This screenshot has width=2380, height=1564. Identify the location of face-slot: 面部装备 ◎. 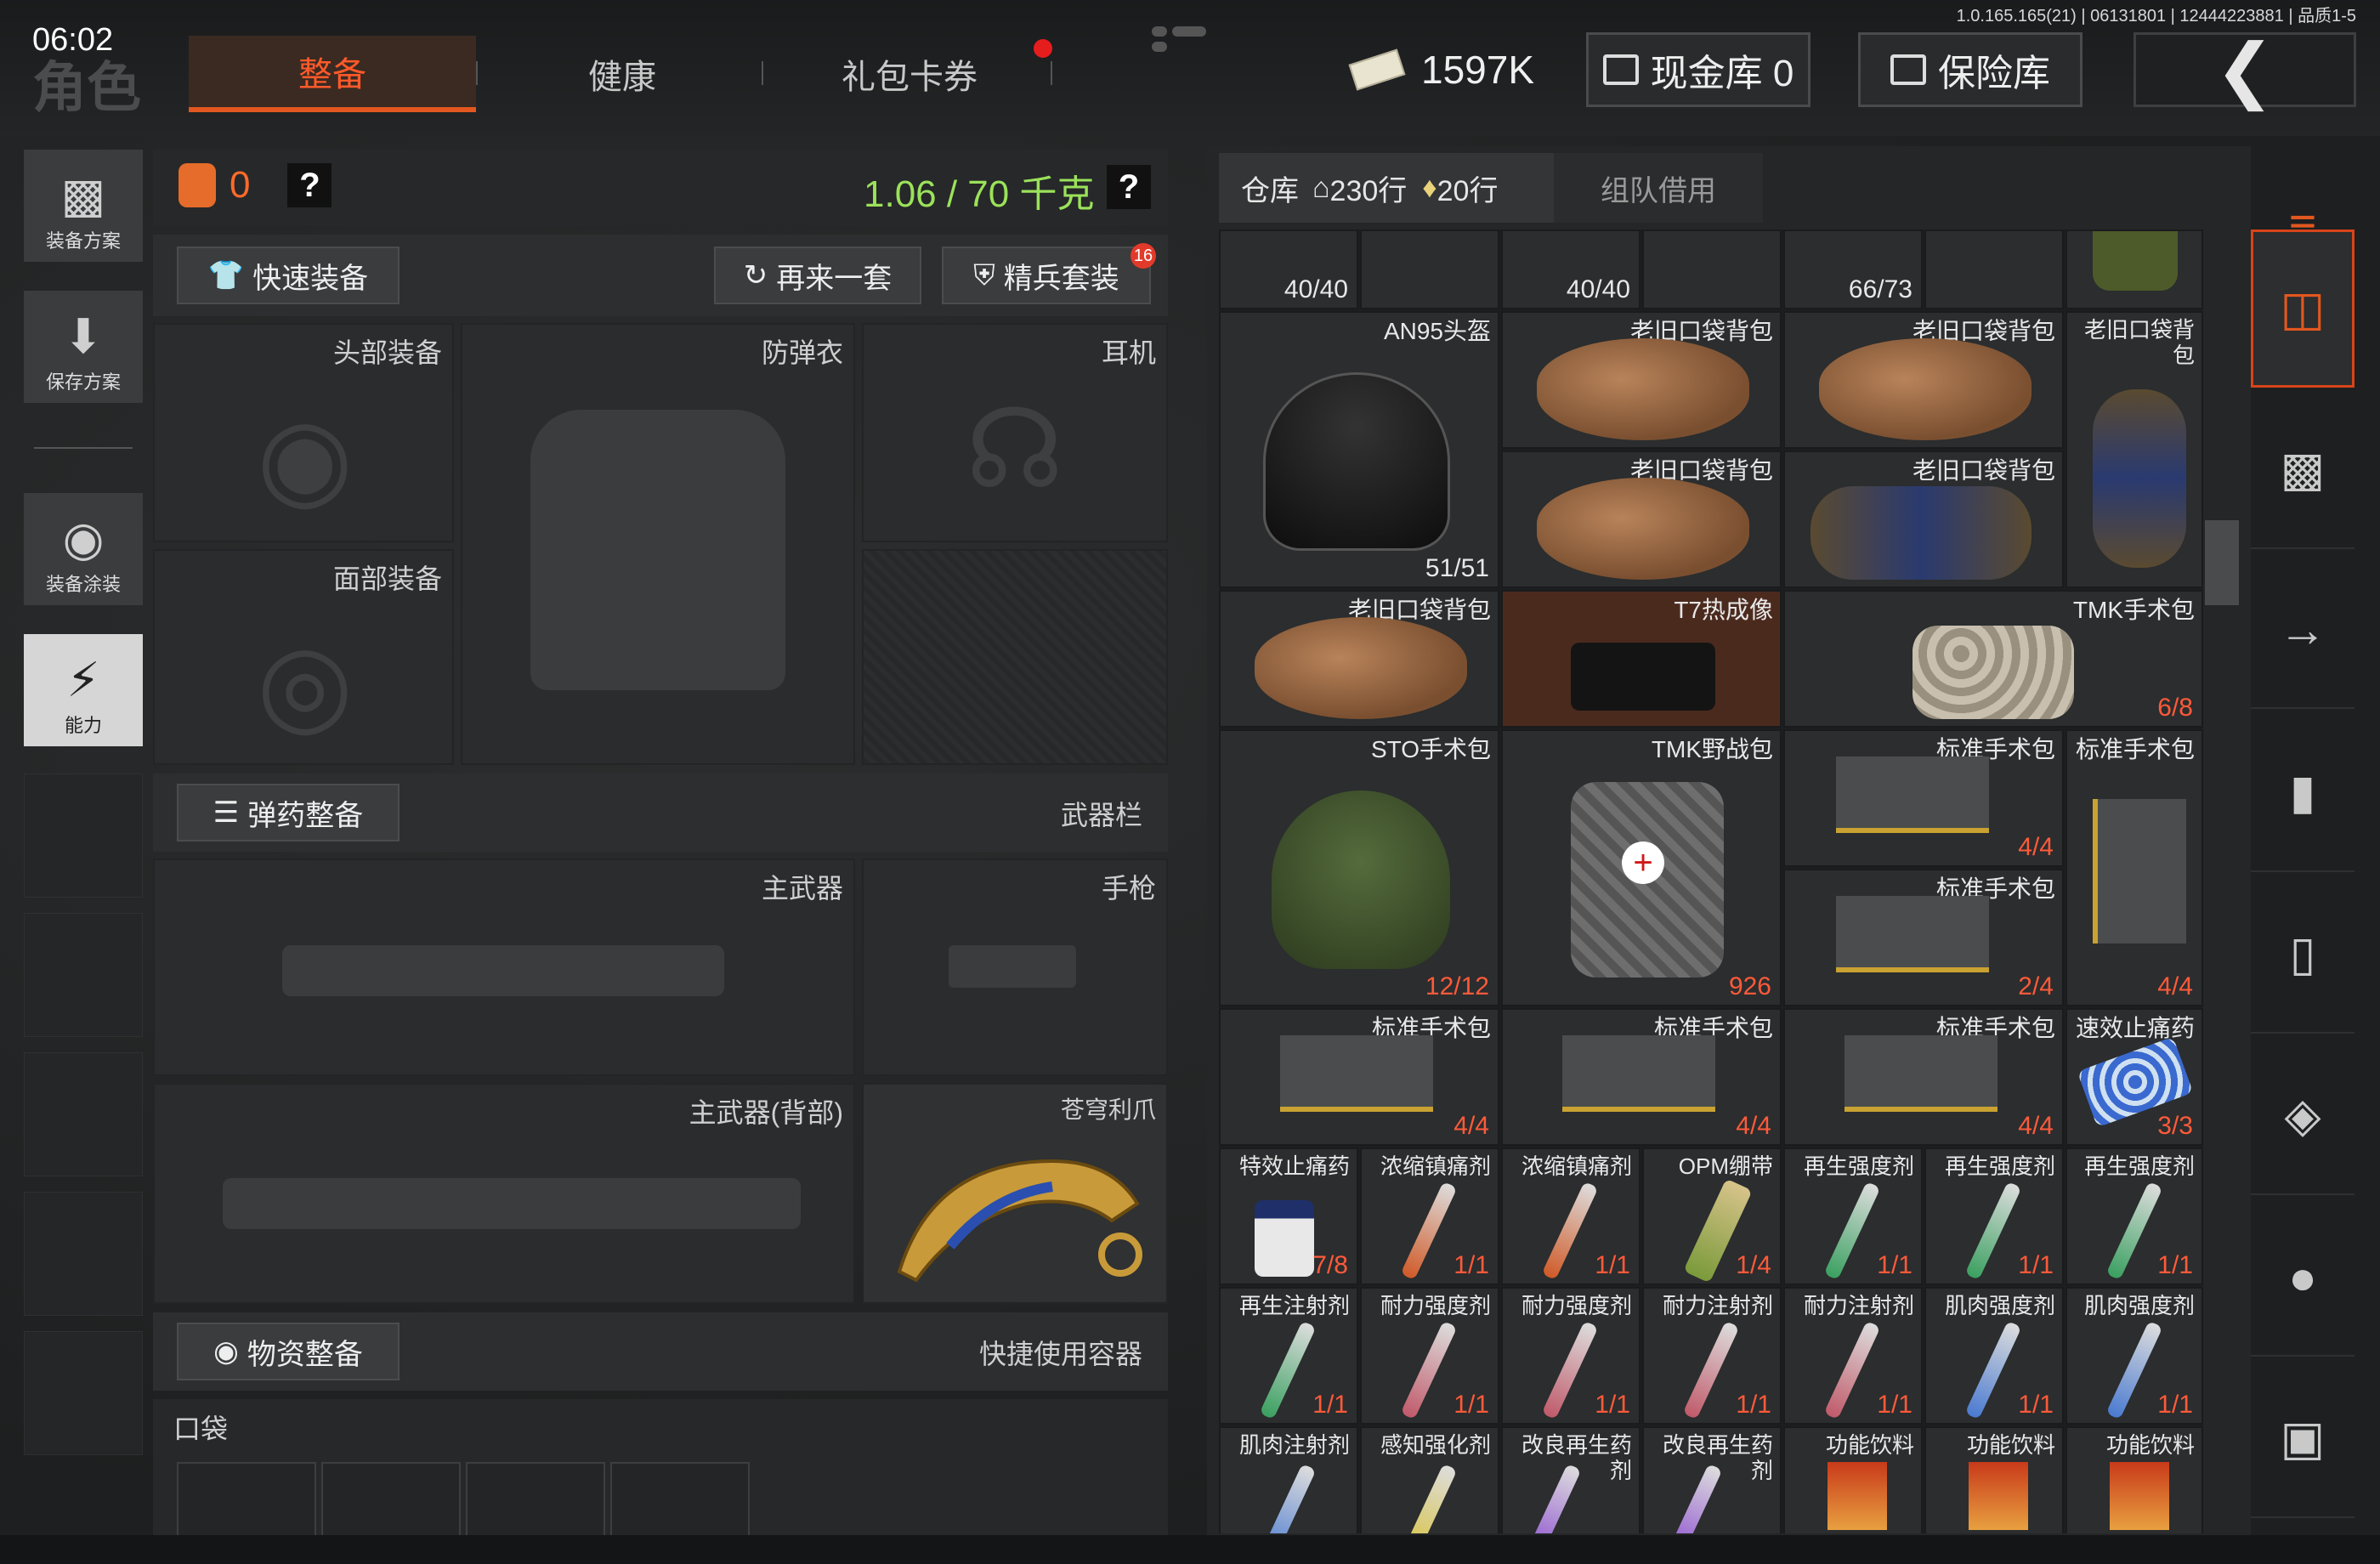
(303, 657).